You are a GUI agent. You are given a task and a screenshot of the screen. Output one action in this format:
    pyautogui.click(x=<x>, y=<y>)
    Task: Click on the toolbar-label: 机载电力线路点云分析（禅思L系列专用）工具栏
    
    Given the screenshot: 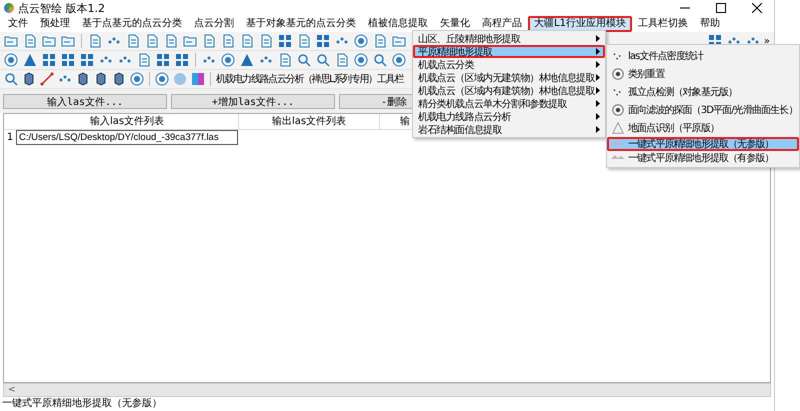 What is the action you would take?
    pyautogui.click(x=309, y=79)
    